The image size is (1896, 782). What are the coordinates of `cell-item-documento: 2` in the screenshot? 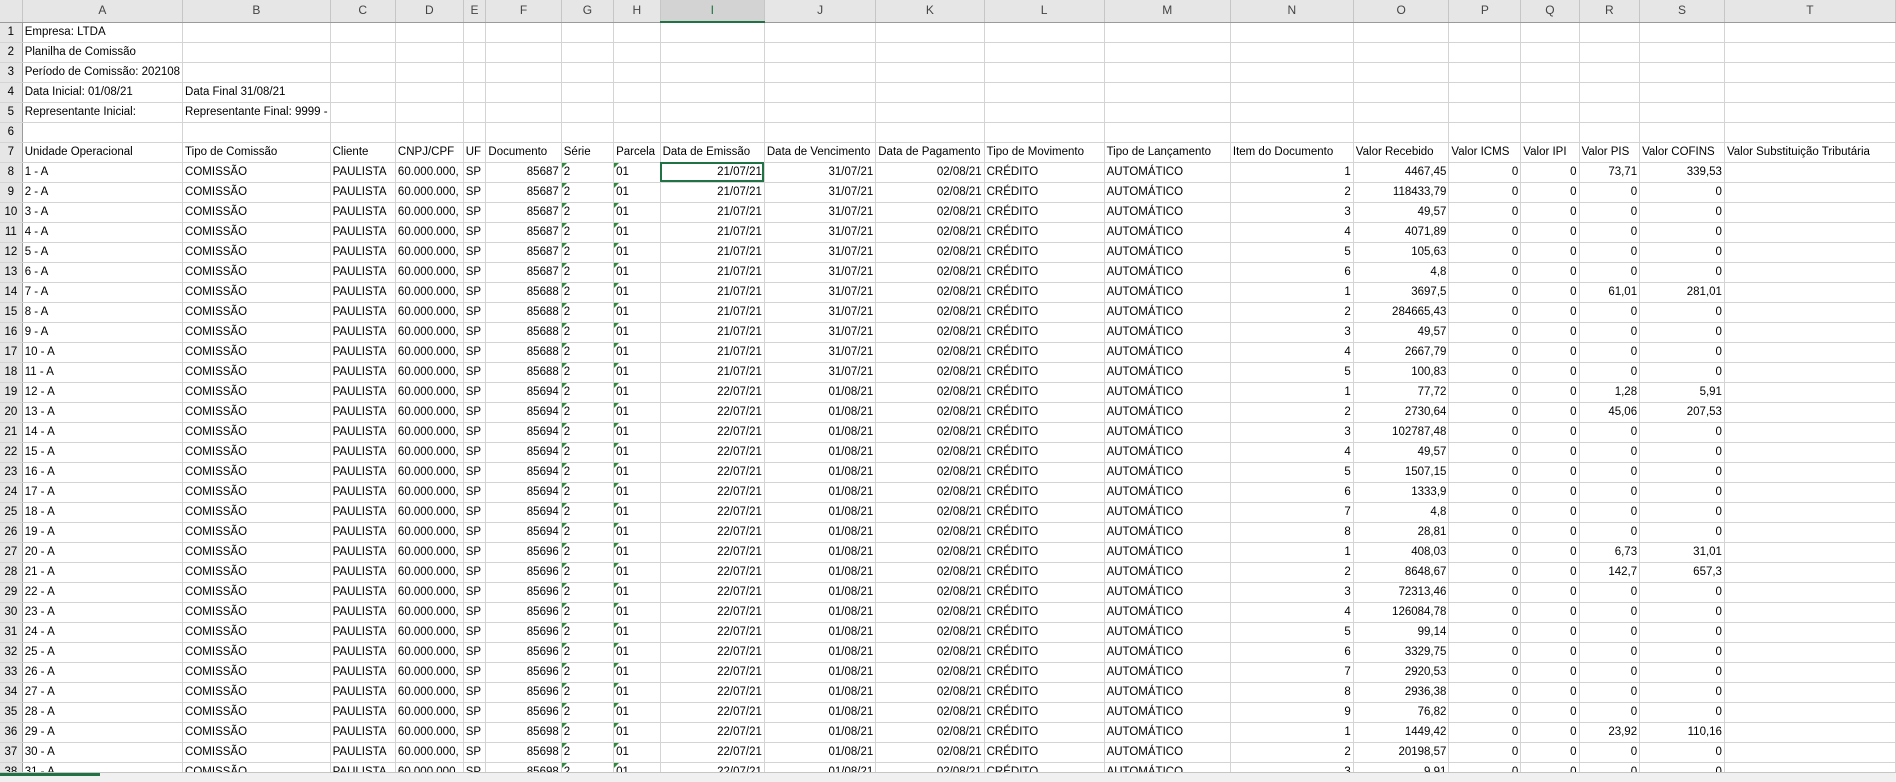 It's located at (1292, 192).